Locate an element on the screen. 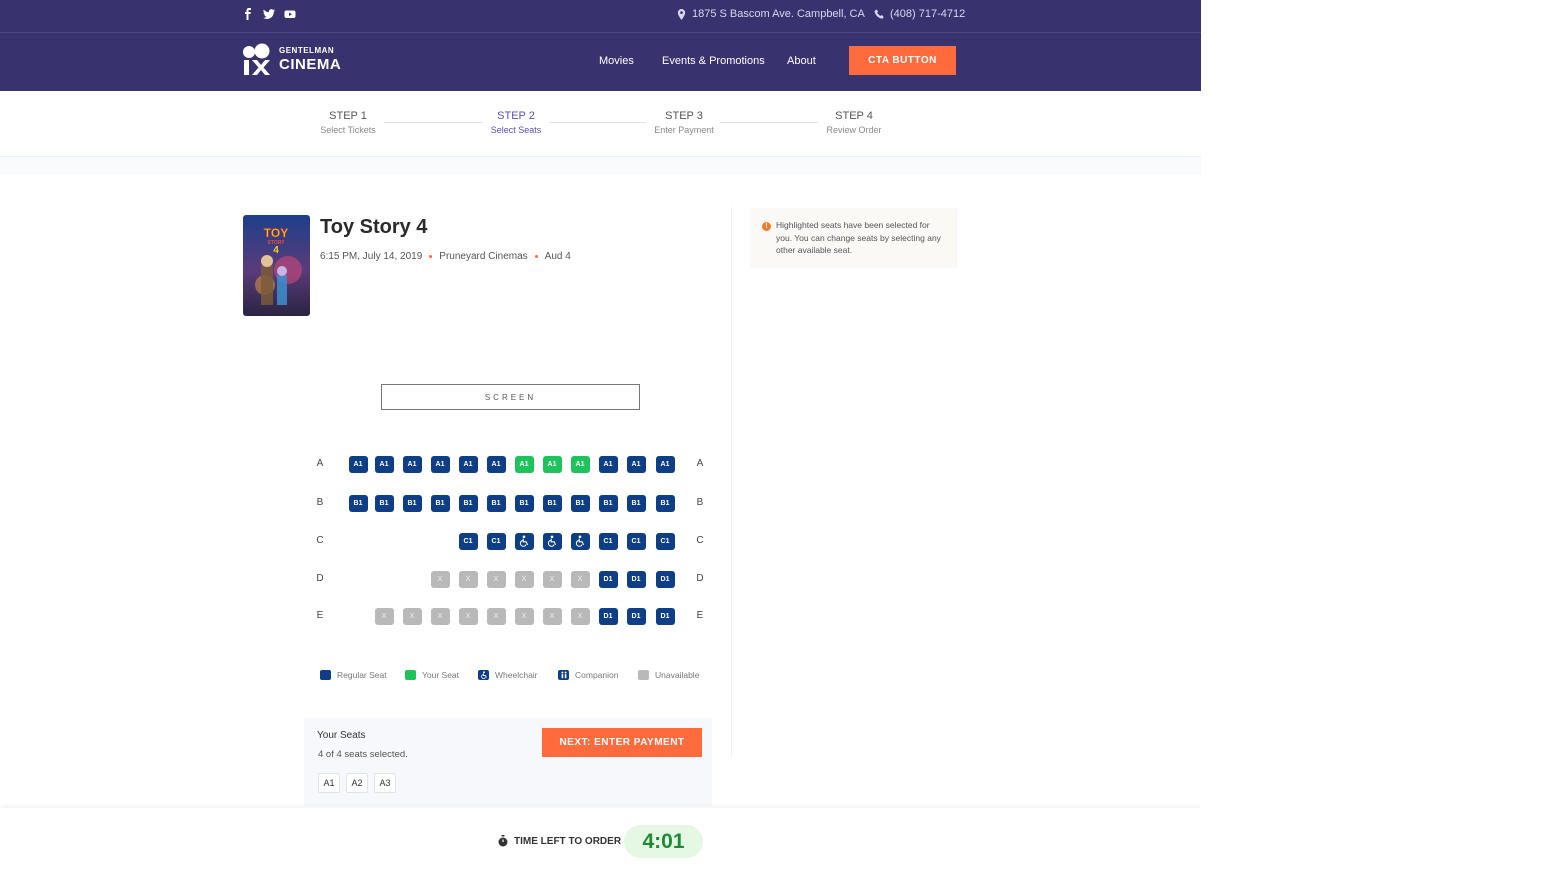  svg-text: TOY is located at coordinates (276, 233).